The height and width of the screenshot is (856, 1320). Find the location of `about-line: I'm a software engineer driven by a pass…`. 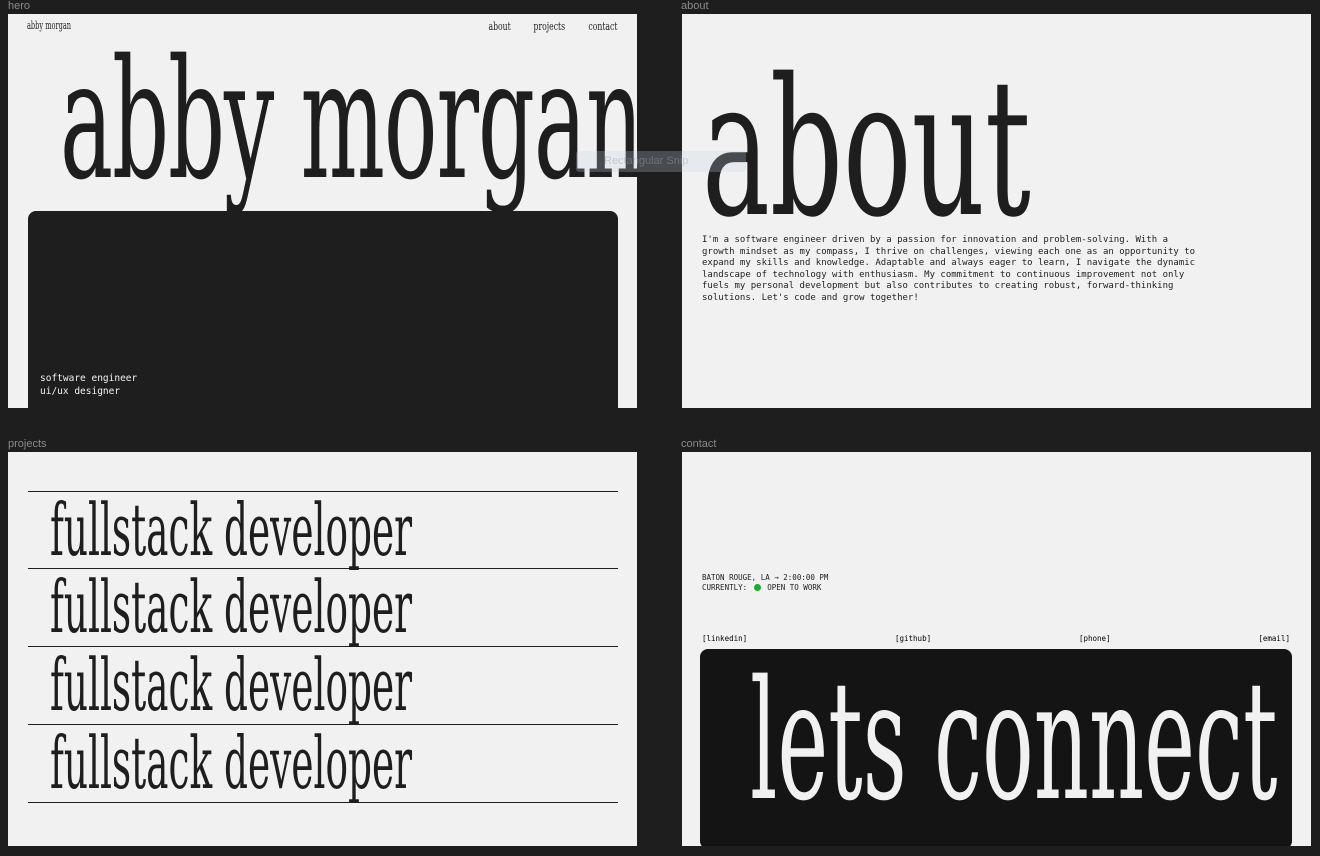

about-line: I'm a software engineer driven by a pass… is located at coordinates (935, 240).